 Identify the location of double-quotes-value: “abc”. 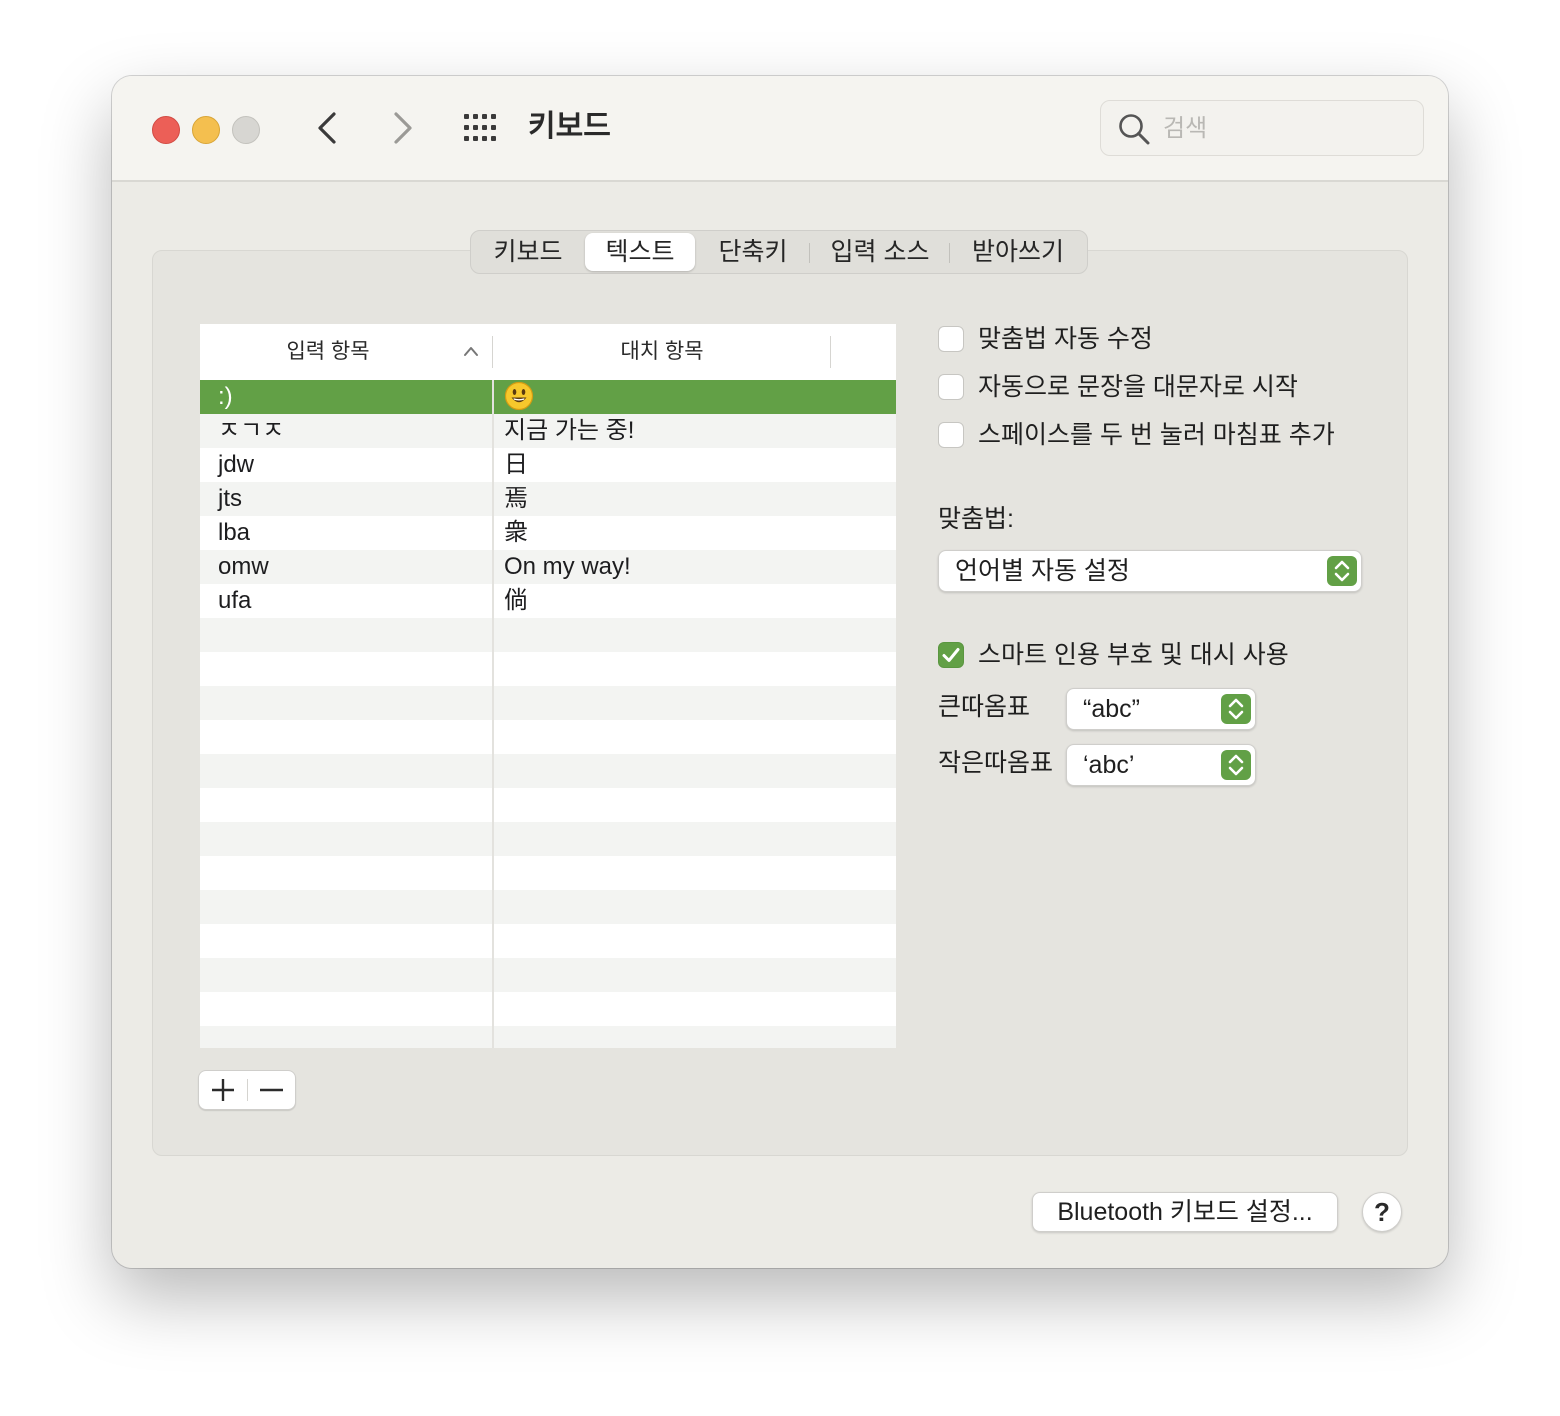
(1111, 709).